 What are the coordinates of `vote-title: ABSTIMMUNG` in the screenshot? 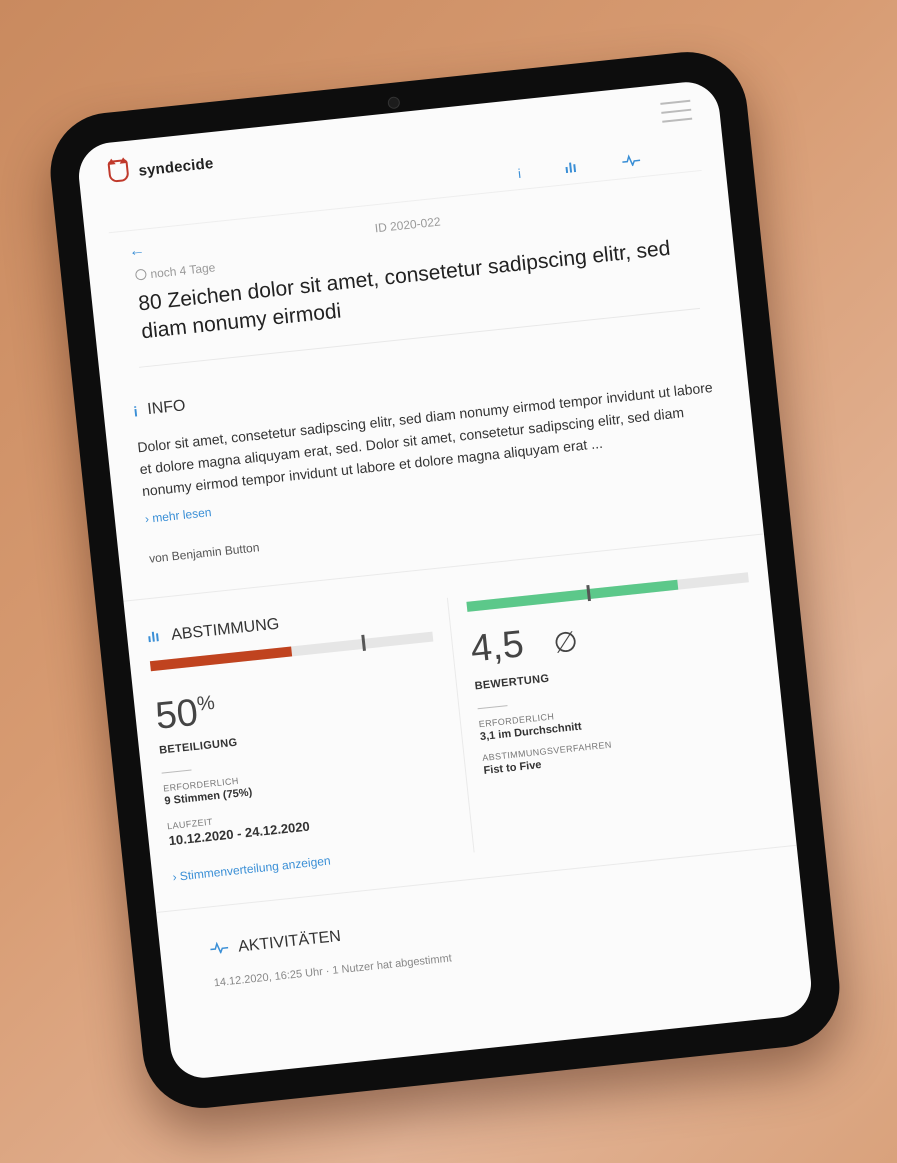 It's located at (225, 629).